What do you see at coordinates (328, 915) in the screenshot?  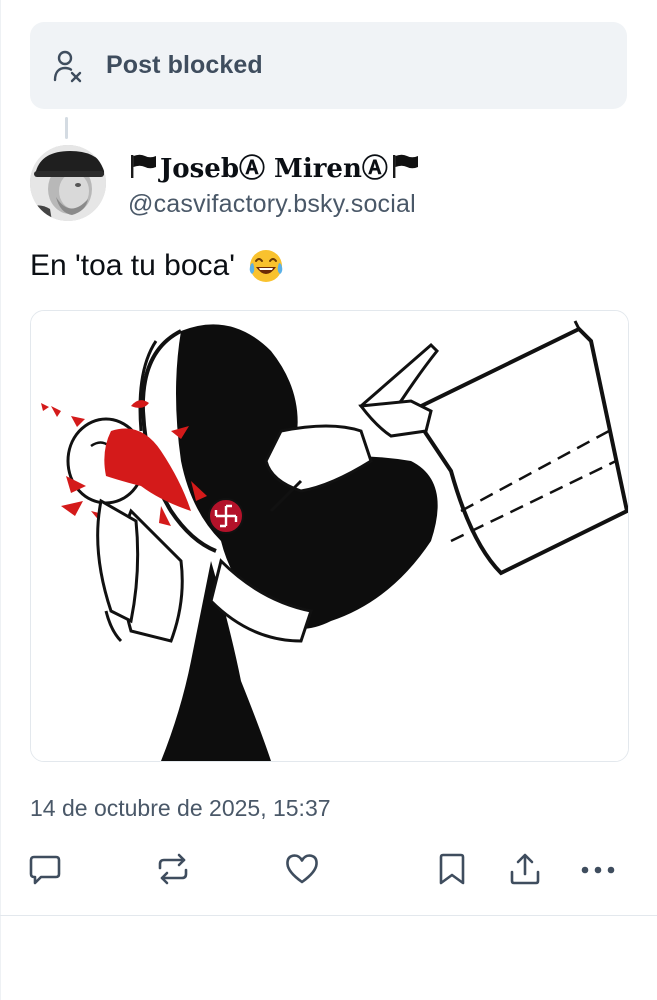 I see `post-divider` at bounding box center [328, 915].